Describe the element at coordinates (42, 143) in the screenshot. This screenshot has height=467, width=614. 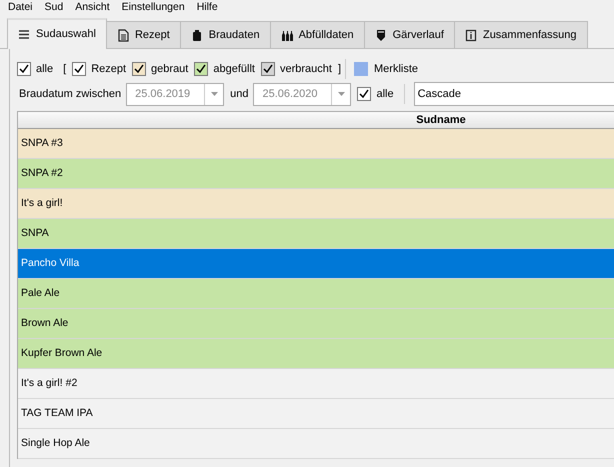
I see `table-cell-text: SNPA #3` at that location.